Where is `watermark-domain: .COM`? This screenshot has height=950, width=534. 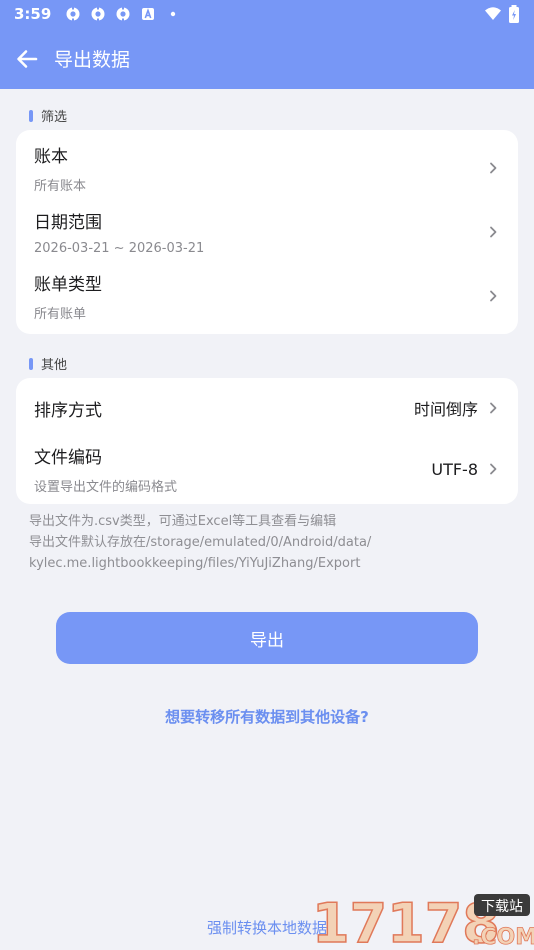
watermark-domain: .COM is located at coordinates (503, 937).